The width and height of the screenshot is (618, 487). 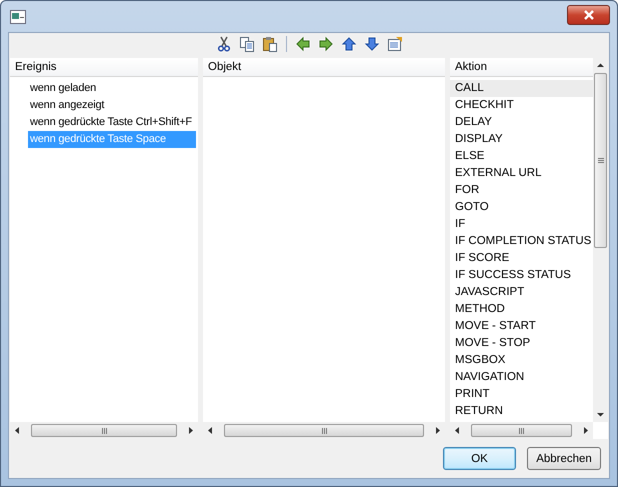 What do you see at coordinates (521, 224) in the screenshot?
I see `action-item: IF` at bounding box center [521, 224].